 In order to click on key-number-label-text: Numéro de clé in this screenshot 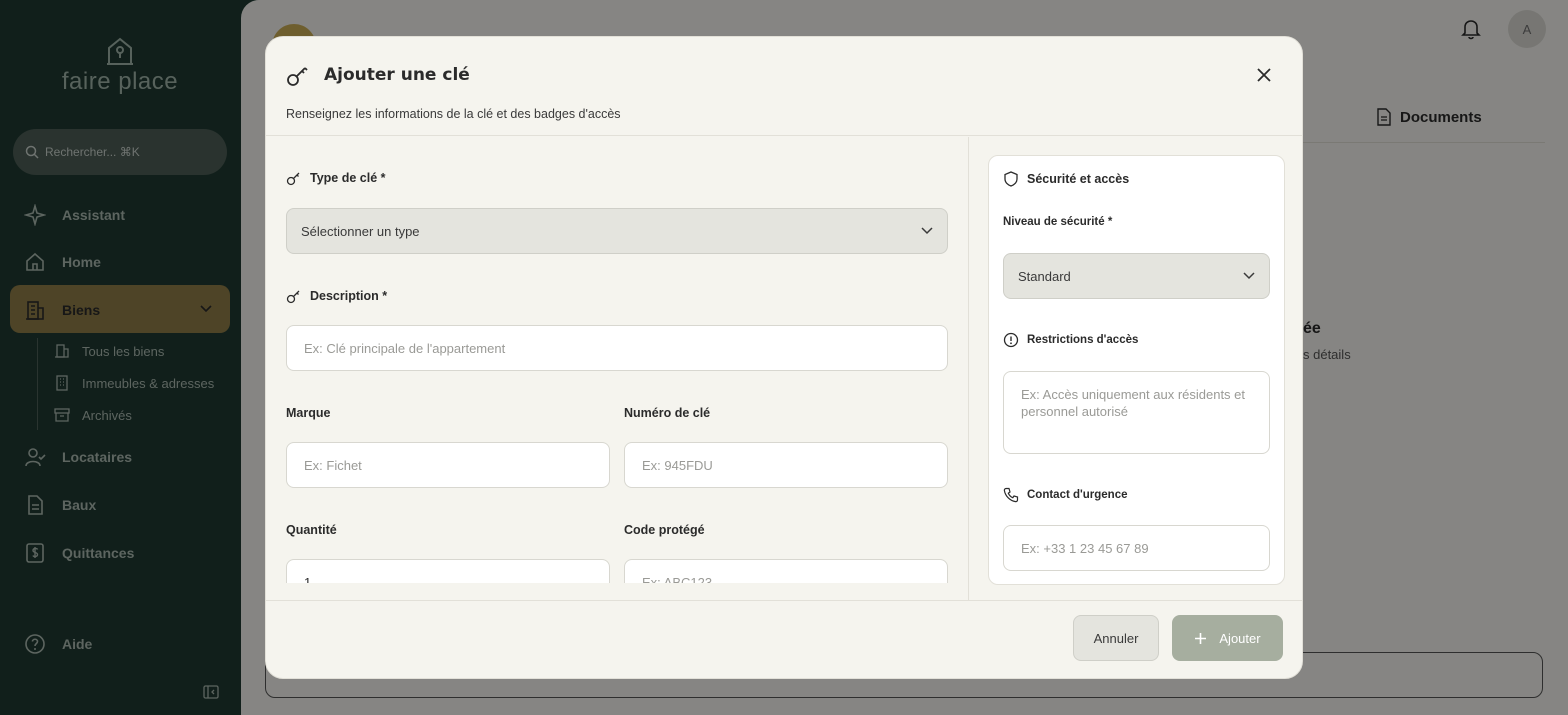, I will do `click(667, 413)`.